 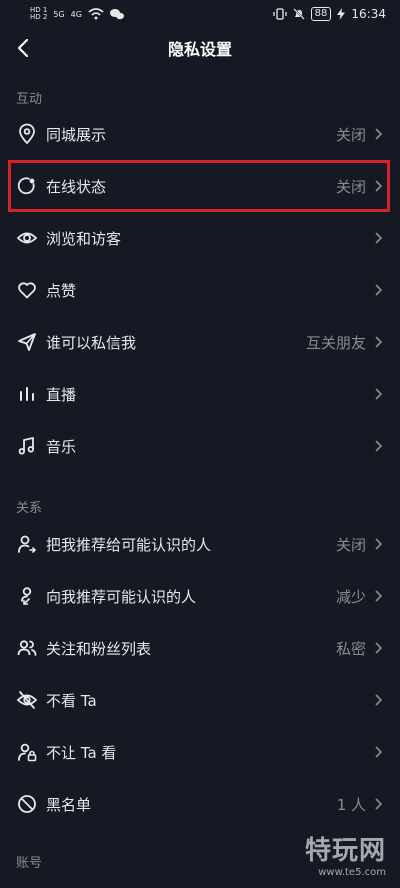 What do you see at coordinates (352, 872) in the screenshot?
I see `watermark-url: www.te5.com` at bounding box center [352, 872].